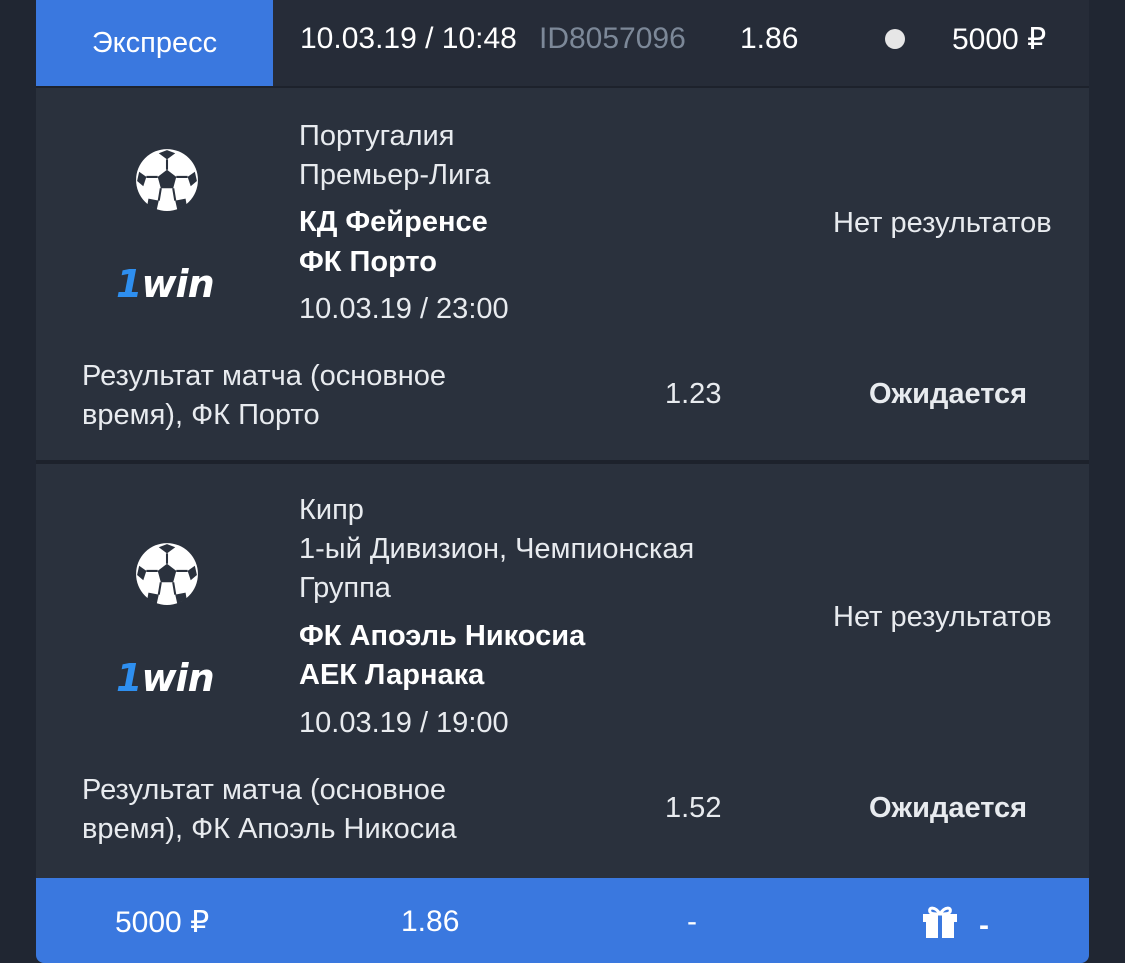 The height and width of the screenshot is (963, 1125). I want to click on summary-coefficient: 1.86, so click(430, 921).